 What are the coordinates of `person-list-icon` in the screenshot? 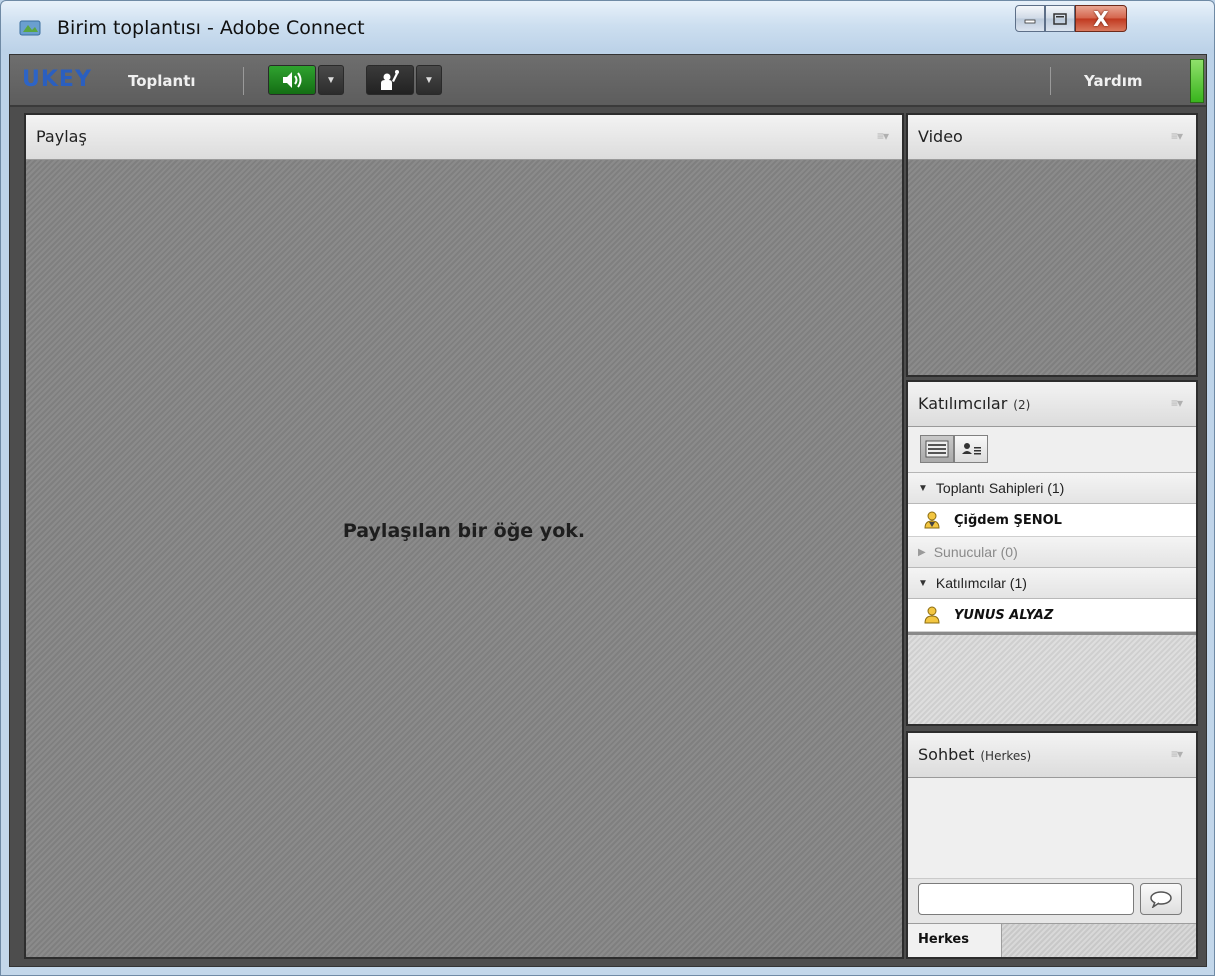 It's located at (971, 449).